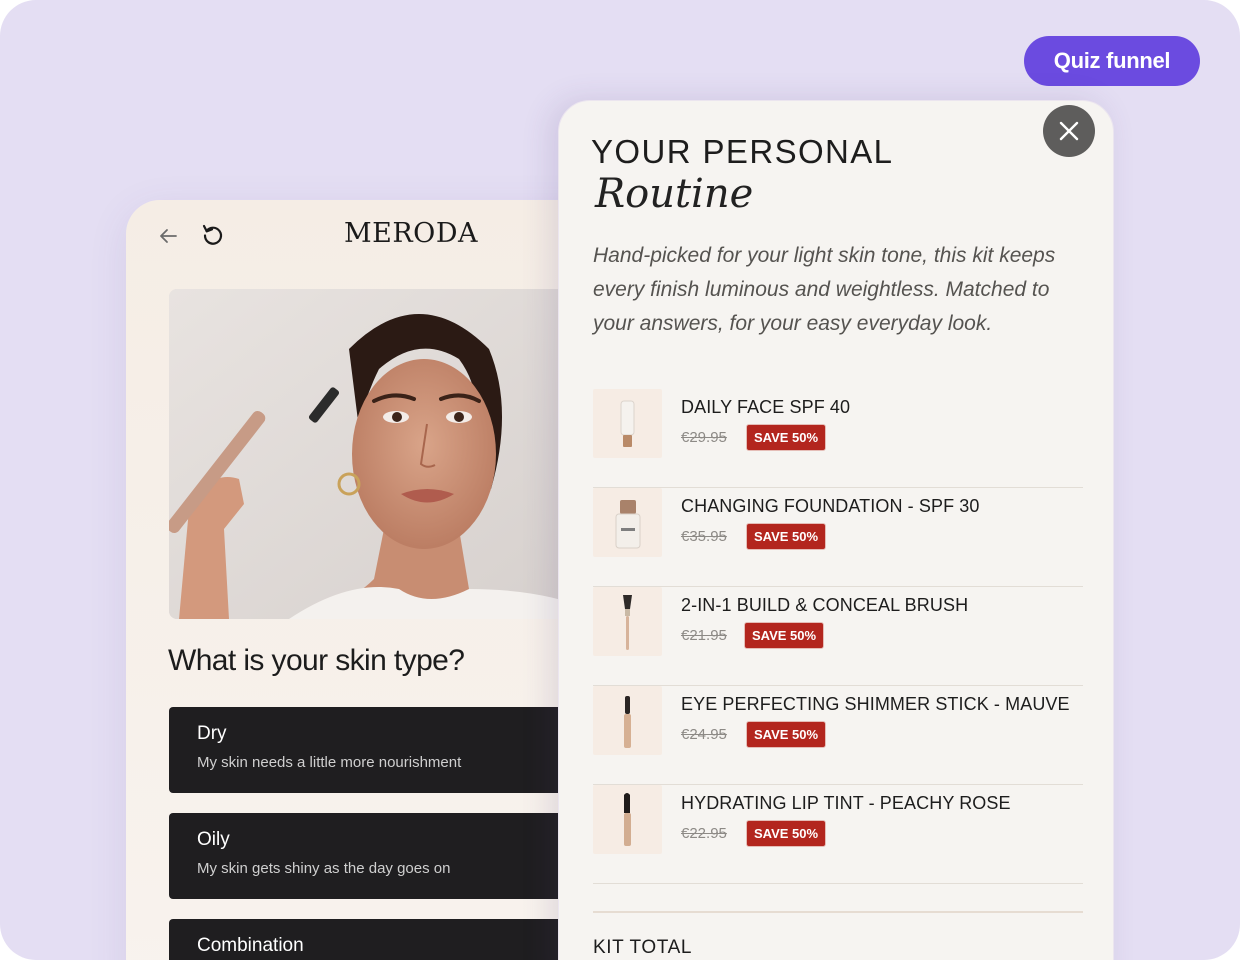  I want to click on reload-icon, so click(213, 235).